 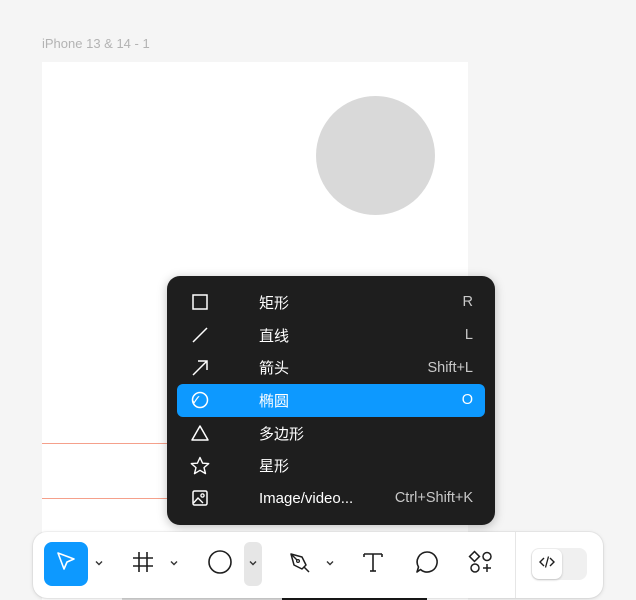 What do you see at coordinates (467, 302) in the screenshot?
I see `menu-item-shortcut: R` at bounding box center [467, 302].